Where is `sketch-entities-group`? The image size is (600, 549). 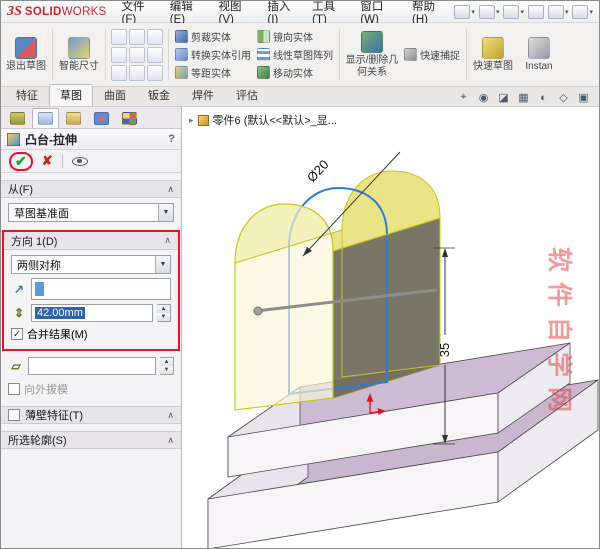 sketch-entities-group is located at coordinates (137, 54).